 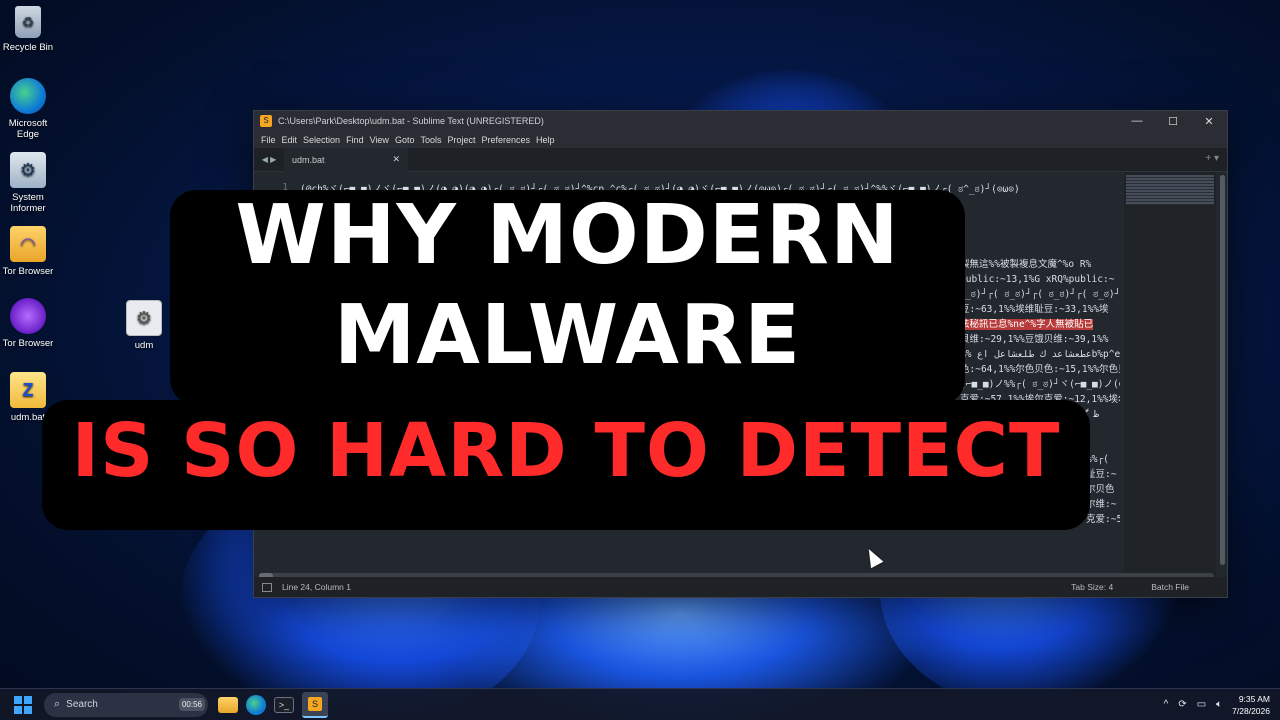 I want to click on vertical-scrollbar, so click(x=1222, y=370).